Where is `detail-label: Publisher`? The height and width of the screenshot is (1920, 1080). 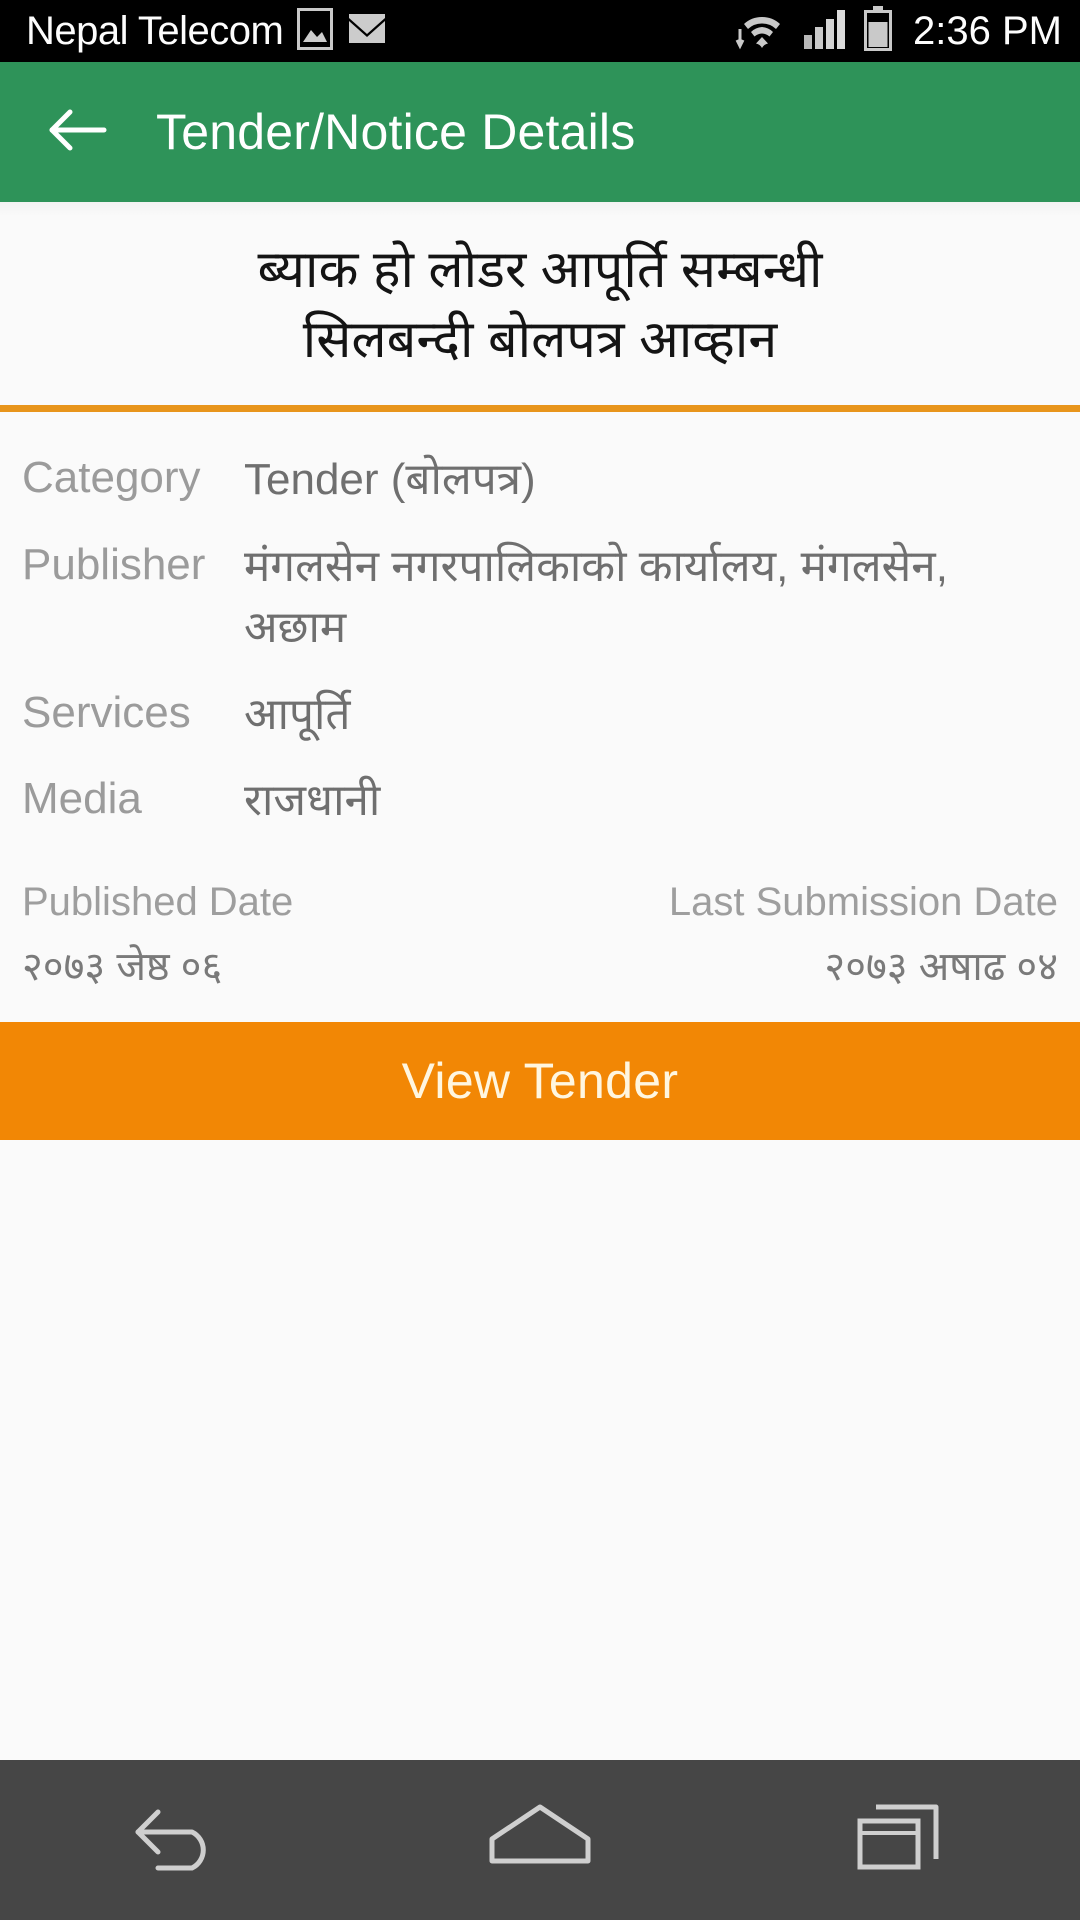
detail-label: Publisher is located at coordinates (114, 565).